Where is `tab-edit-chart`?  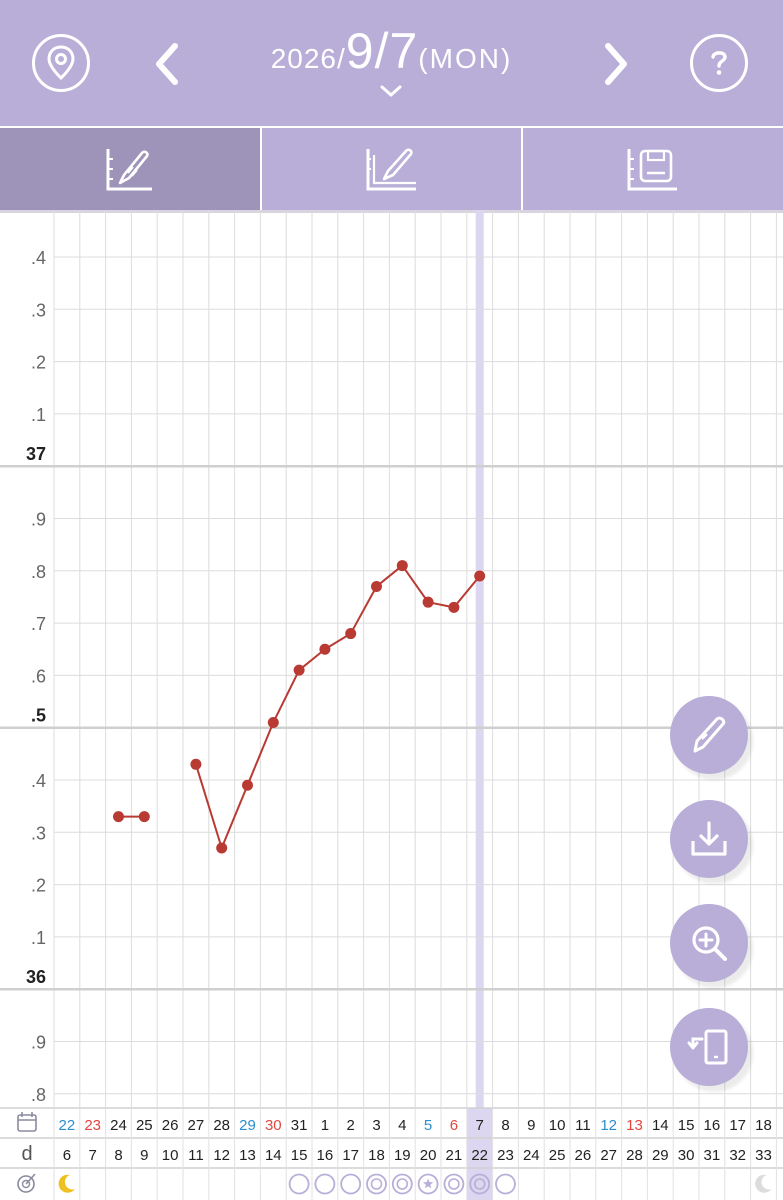 tab-edit-chart is located at coordinates (391, 169).